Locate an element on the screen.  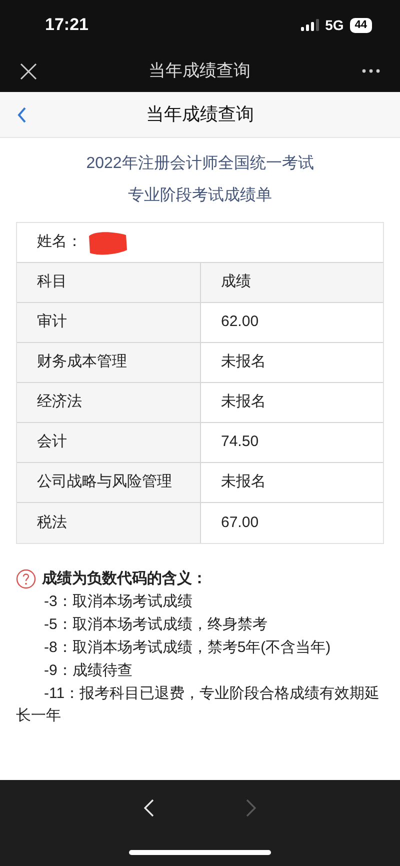
help-icon is located at coordinates (26, 579).